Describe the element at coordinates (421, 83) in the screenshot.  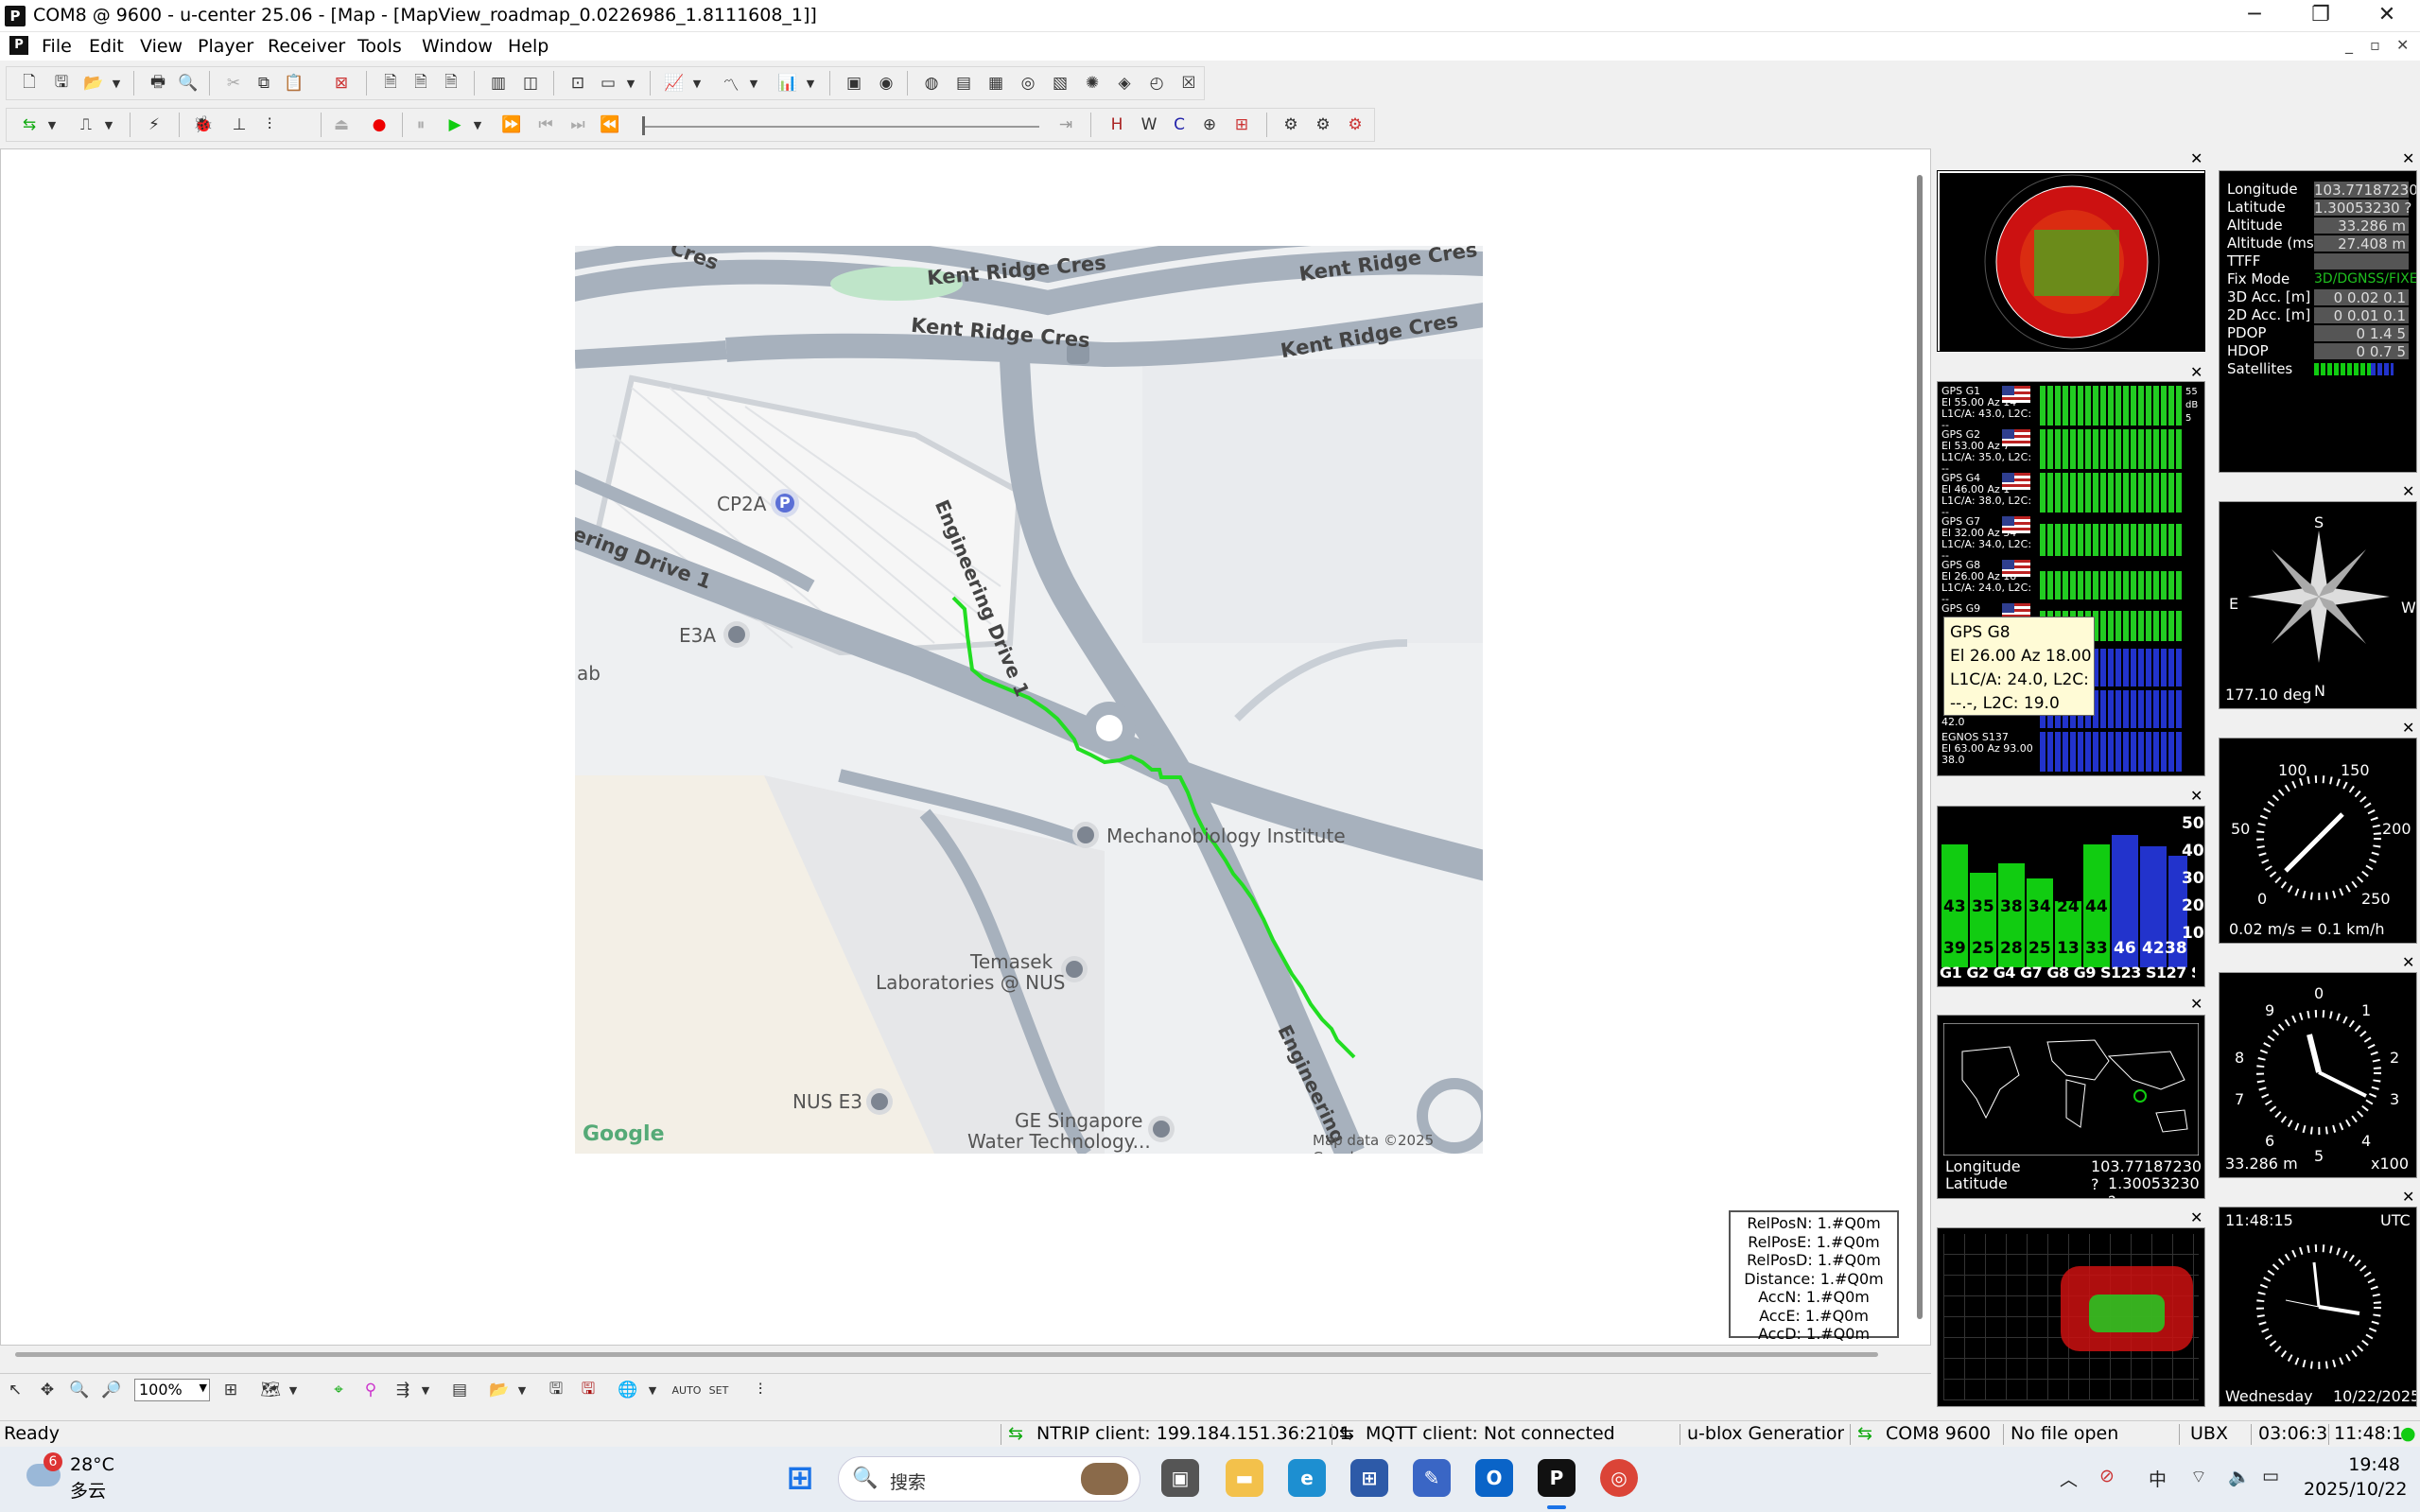
I see `doc2-icon: 🗎` at that location.